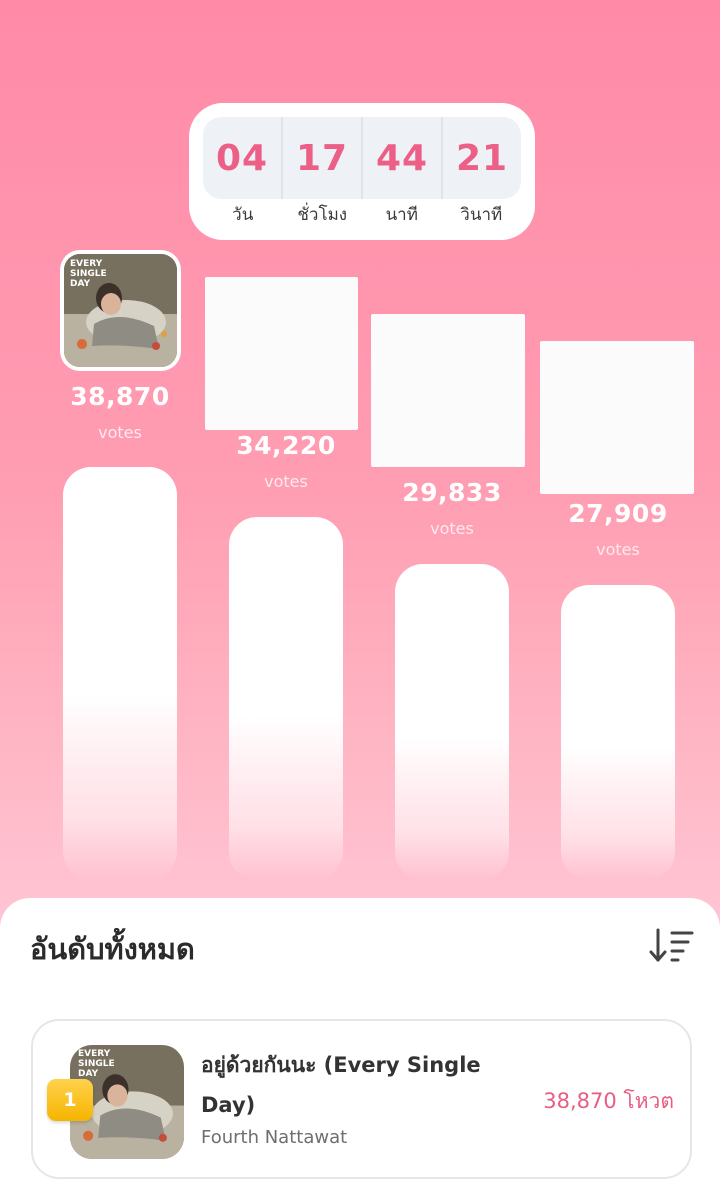  I want to click on countdown-seconds-label: วินาที, so click(481, 215).